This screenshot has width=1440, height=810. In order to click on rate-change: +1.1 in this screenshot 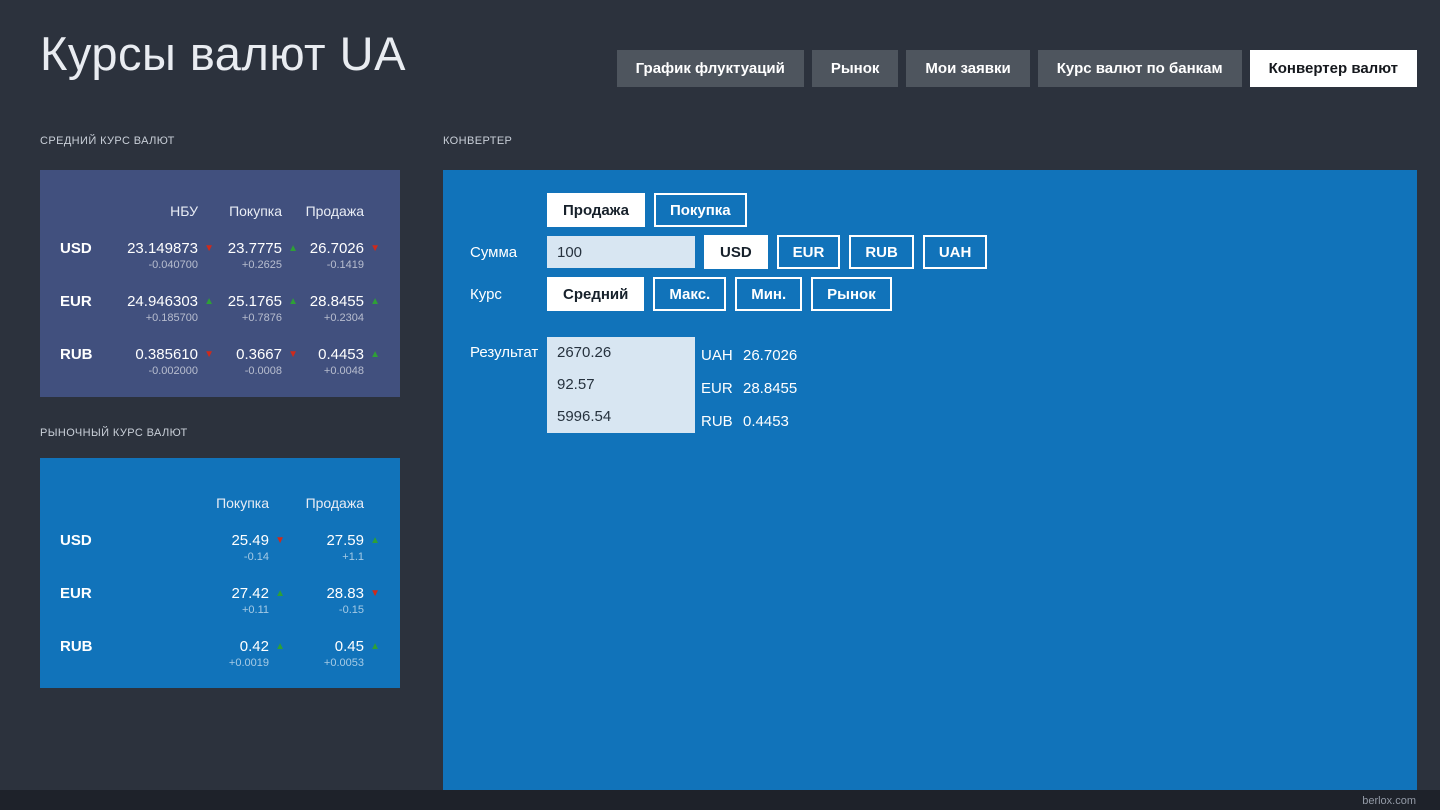, I will do `click(353, 557)`.